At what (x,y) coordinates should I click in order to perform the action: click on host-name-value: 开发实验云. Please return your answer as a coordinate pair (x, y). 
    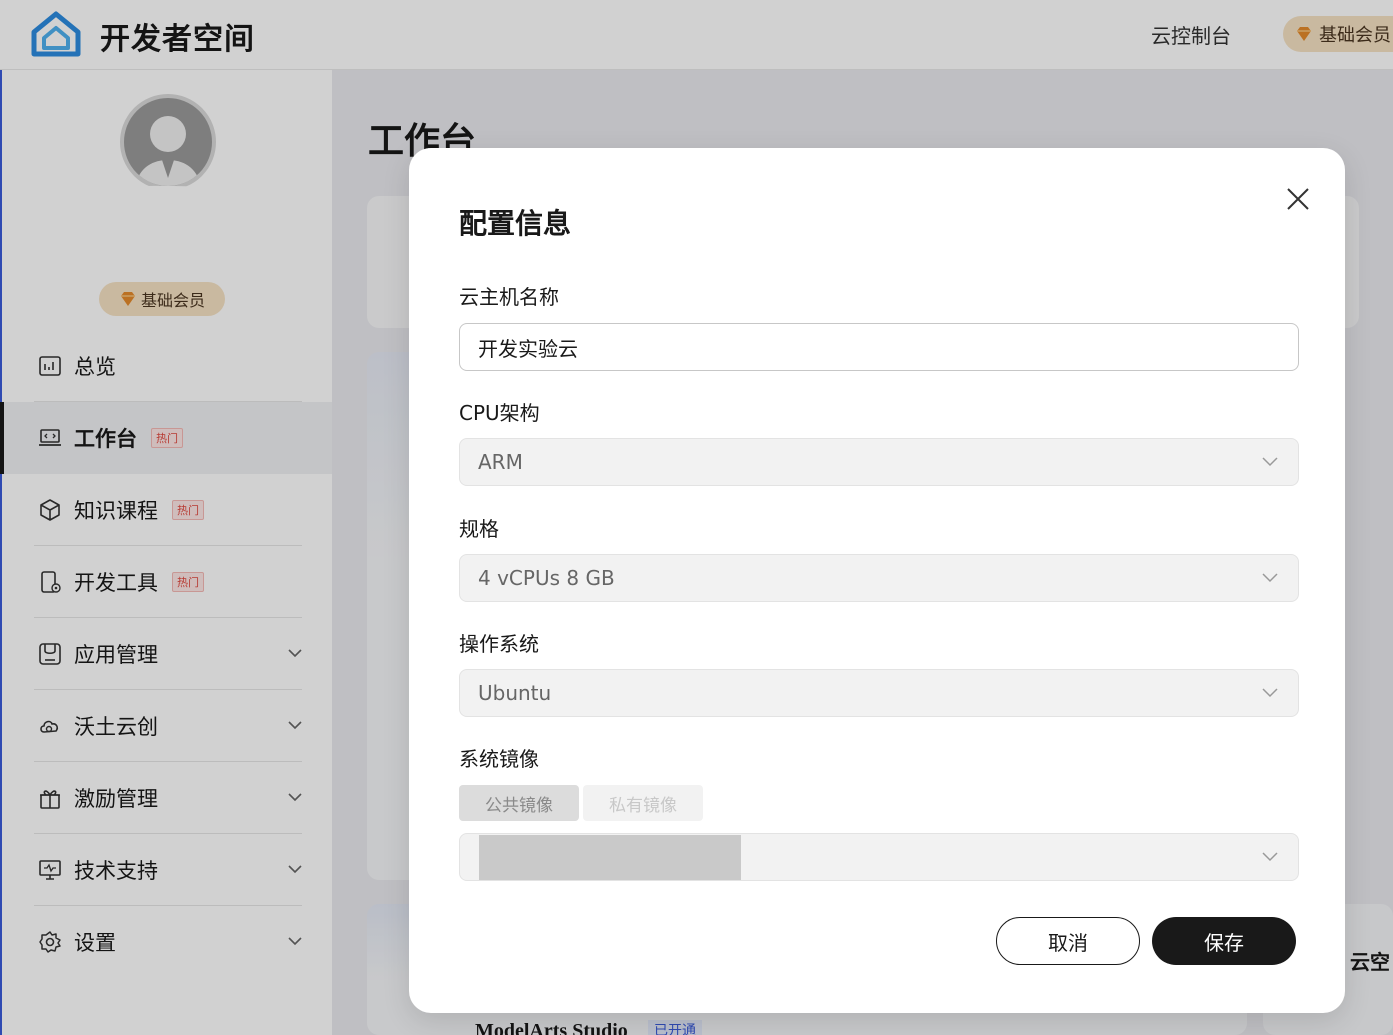
    Looking at the image, I should click on (528, 348).